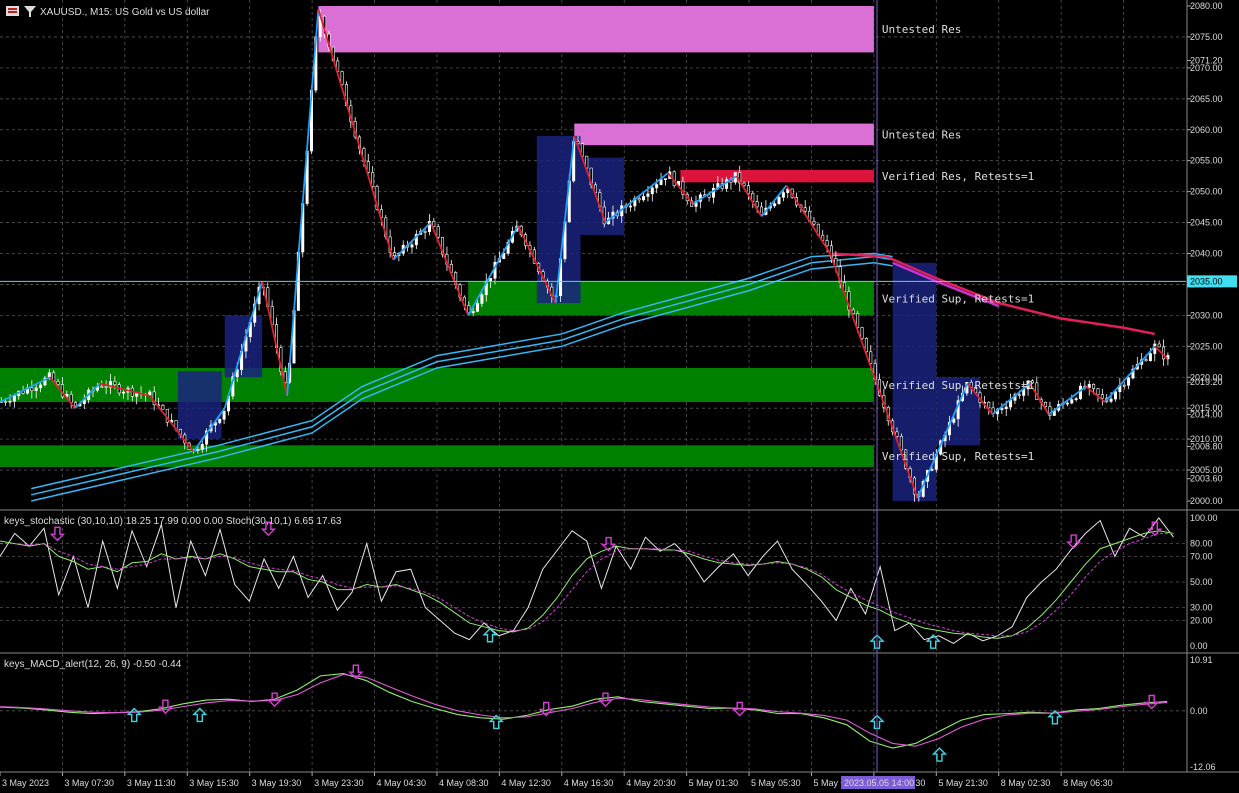  What do you see at coordinates (1206, 223) in the screenshot?
I see `price-tick-label: 2045.00` at bounding box center [1206, 223].